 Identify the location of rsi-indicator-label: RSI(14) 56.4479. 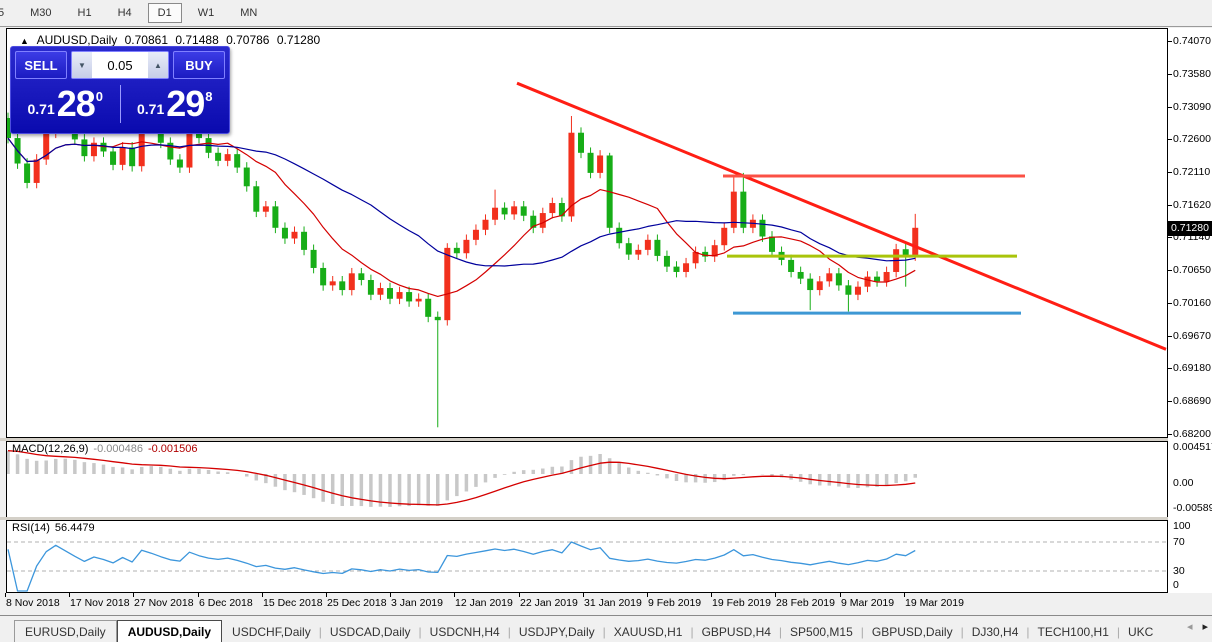
(53, 528).